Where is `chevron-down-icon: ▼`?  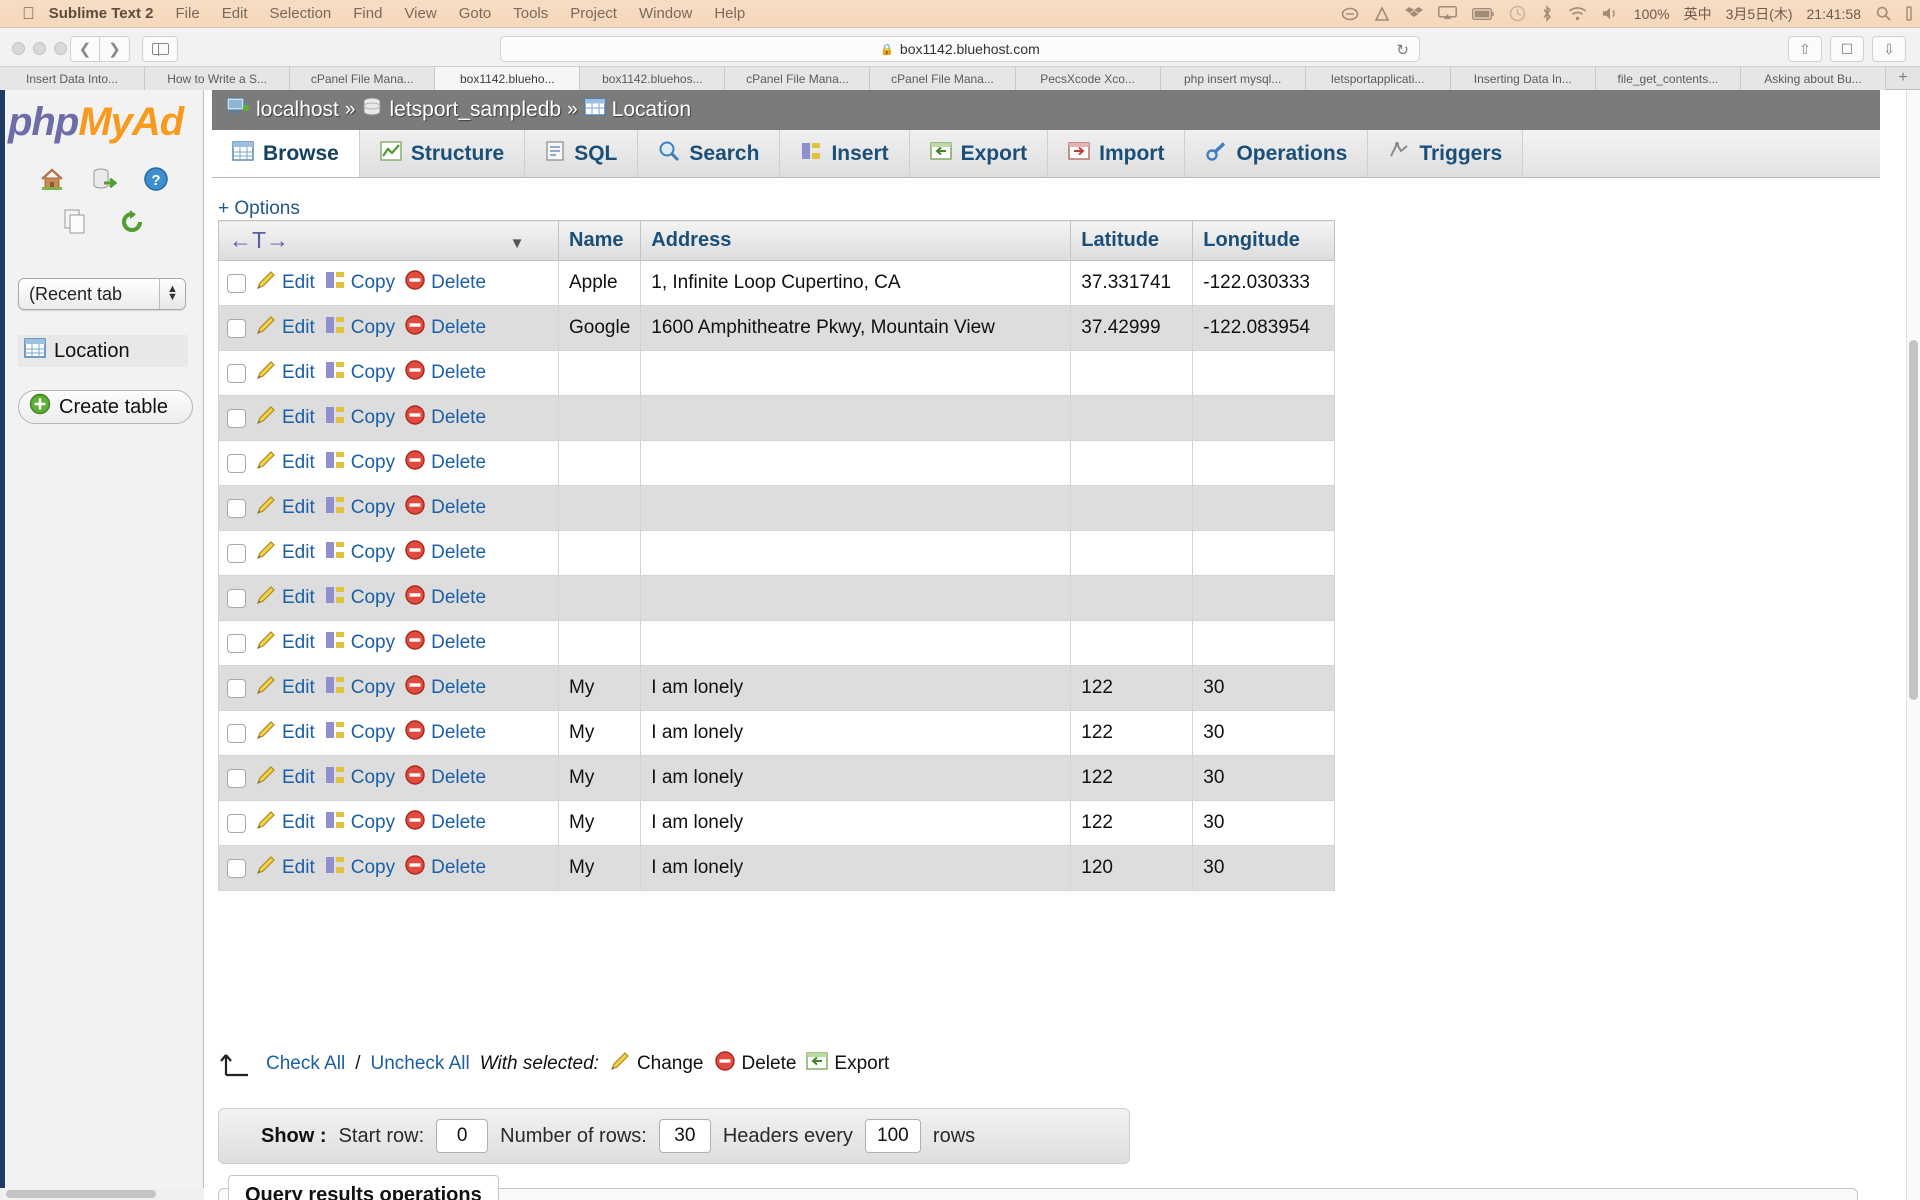
chevron-down-icon: ▼ is located at coordinates (517, 243).